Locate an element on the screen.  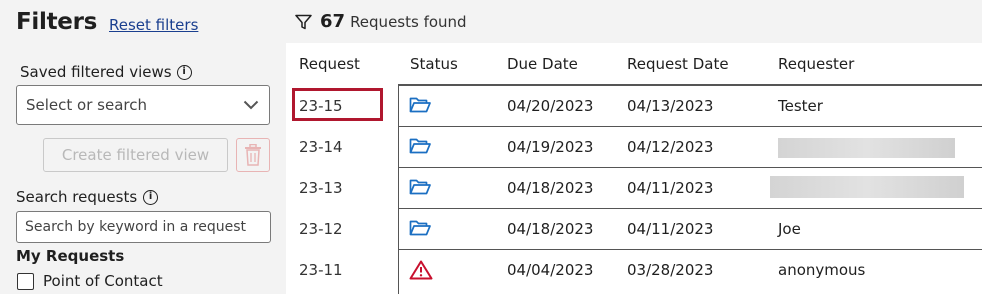
warning-triangle-icon is located at coordinates (421, 270).